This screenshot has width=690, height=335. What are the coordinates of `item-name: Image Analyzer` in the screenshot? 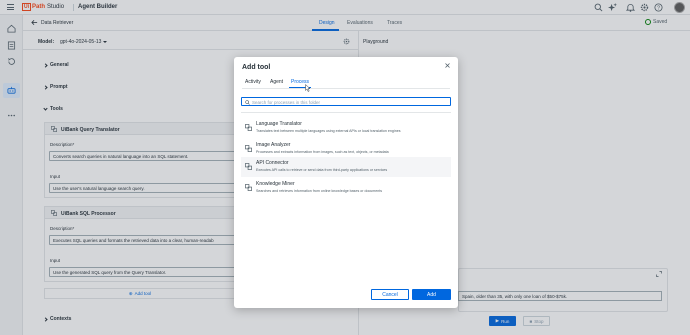 It's located at (273, 145).